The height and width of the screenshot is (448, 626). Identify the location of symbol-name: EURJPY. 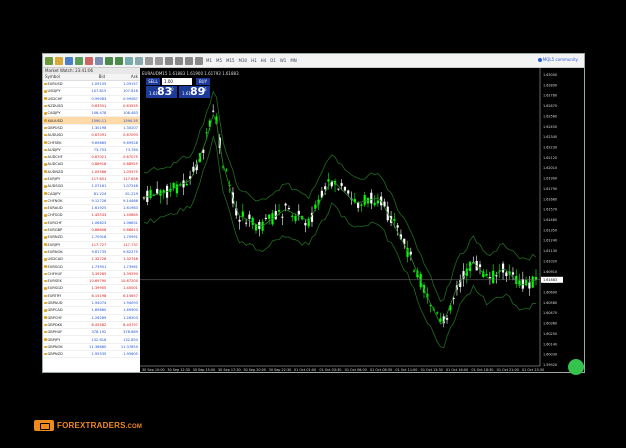
(54, 179).